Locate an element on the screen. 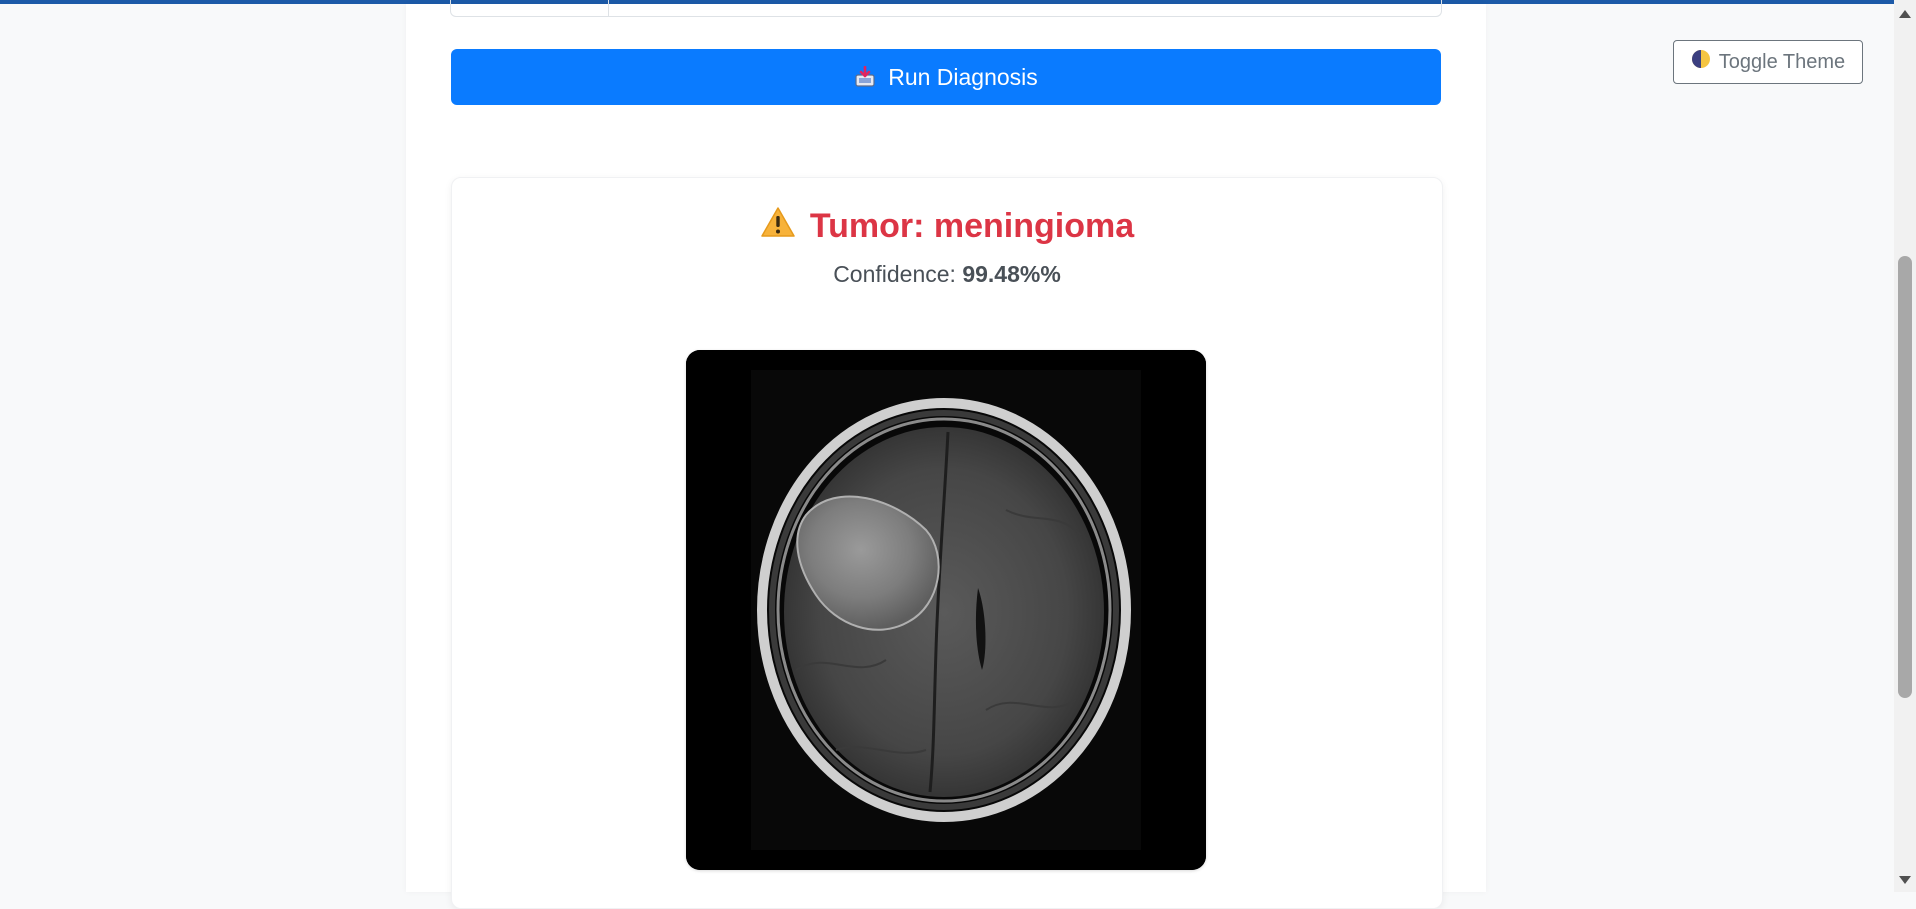 Image resolution: width=1916 pixels, height=909 pixels. diagnosis-result-text: Tumor: meningioma is located at coordinates (972, 226).